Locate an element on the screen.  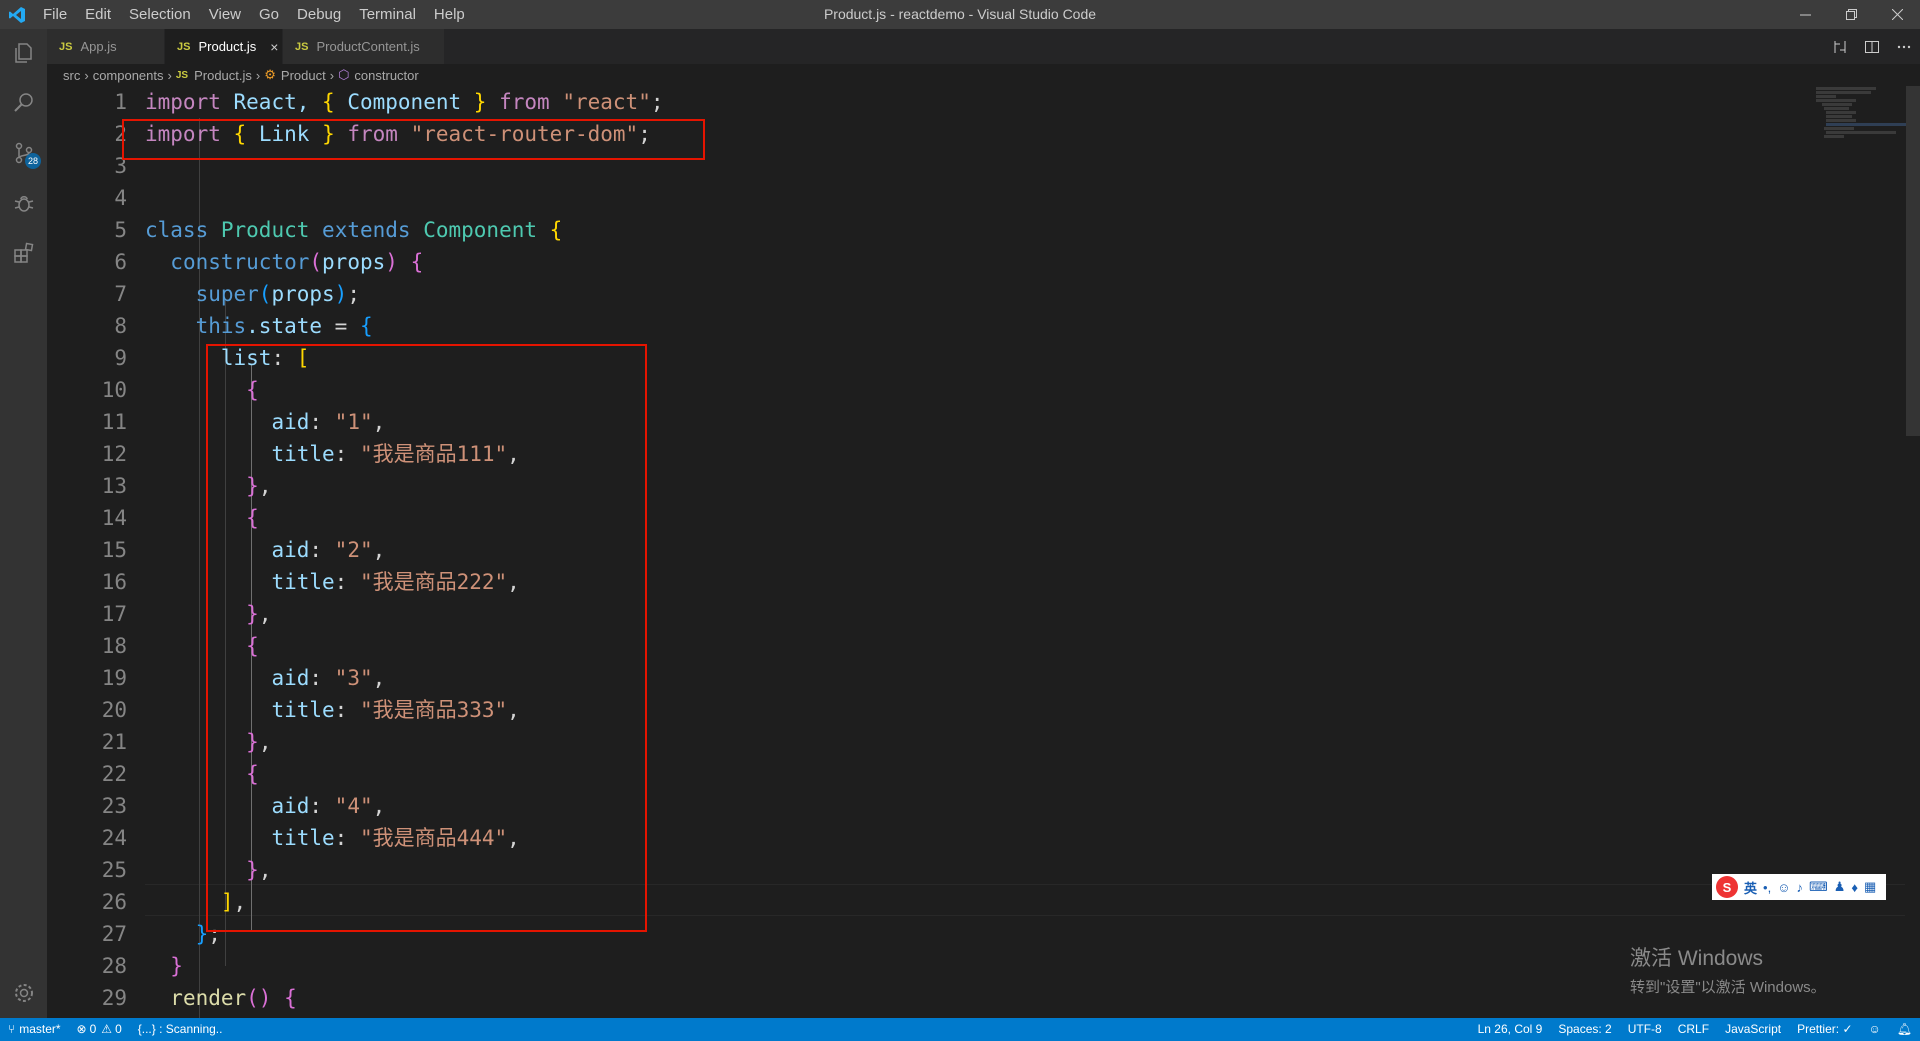
menu-edit: Edit is located at coordinates (98, 14).